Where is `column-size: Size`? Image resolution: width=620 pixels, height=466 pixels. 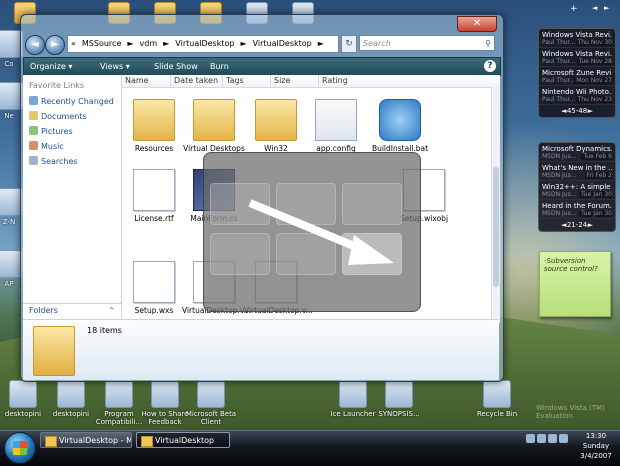
column-size: Size is located at coordinates (280, 81).